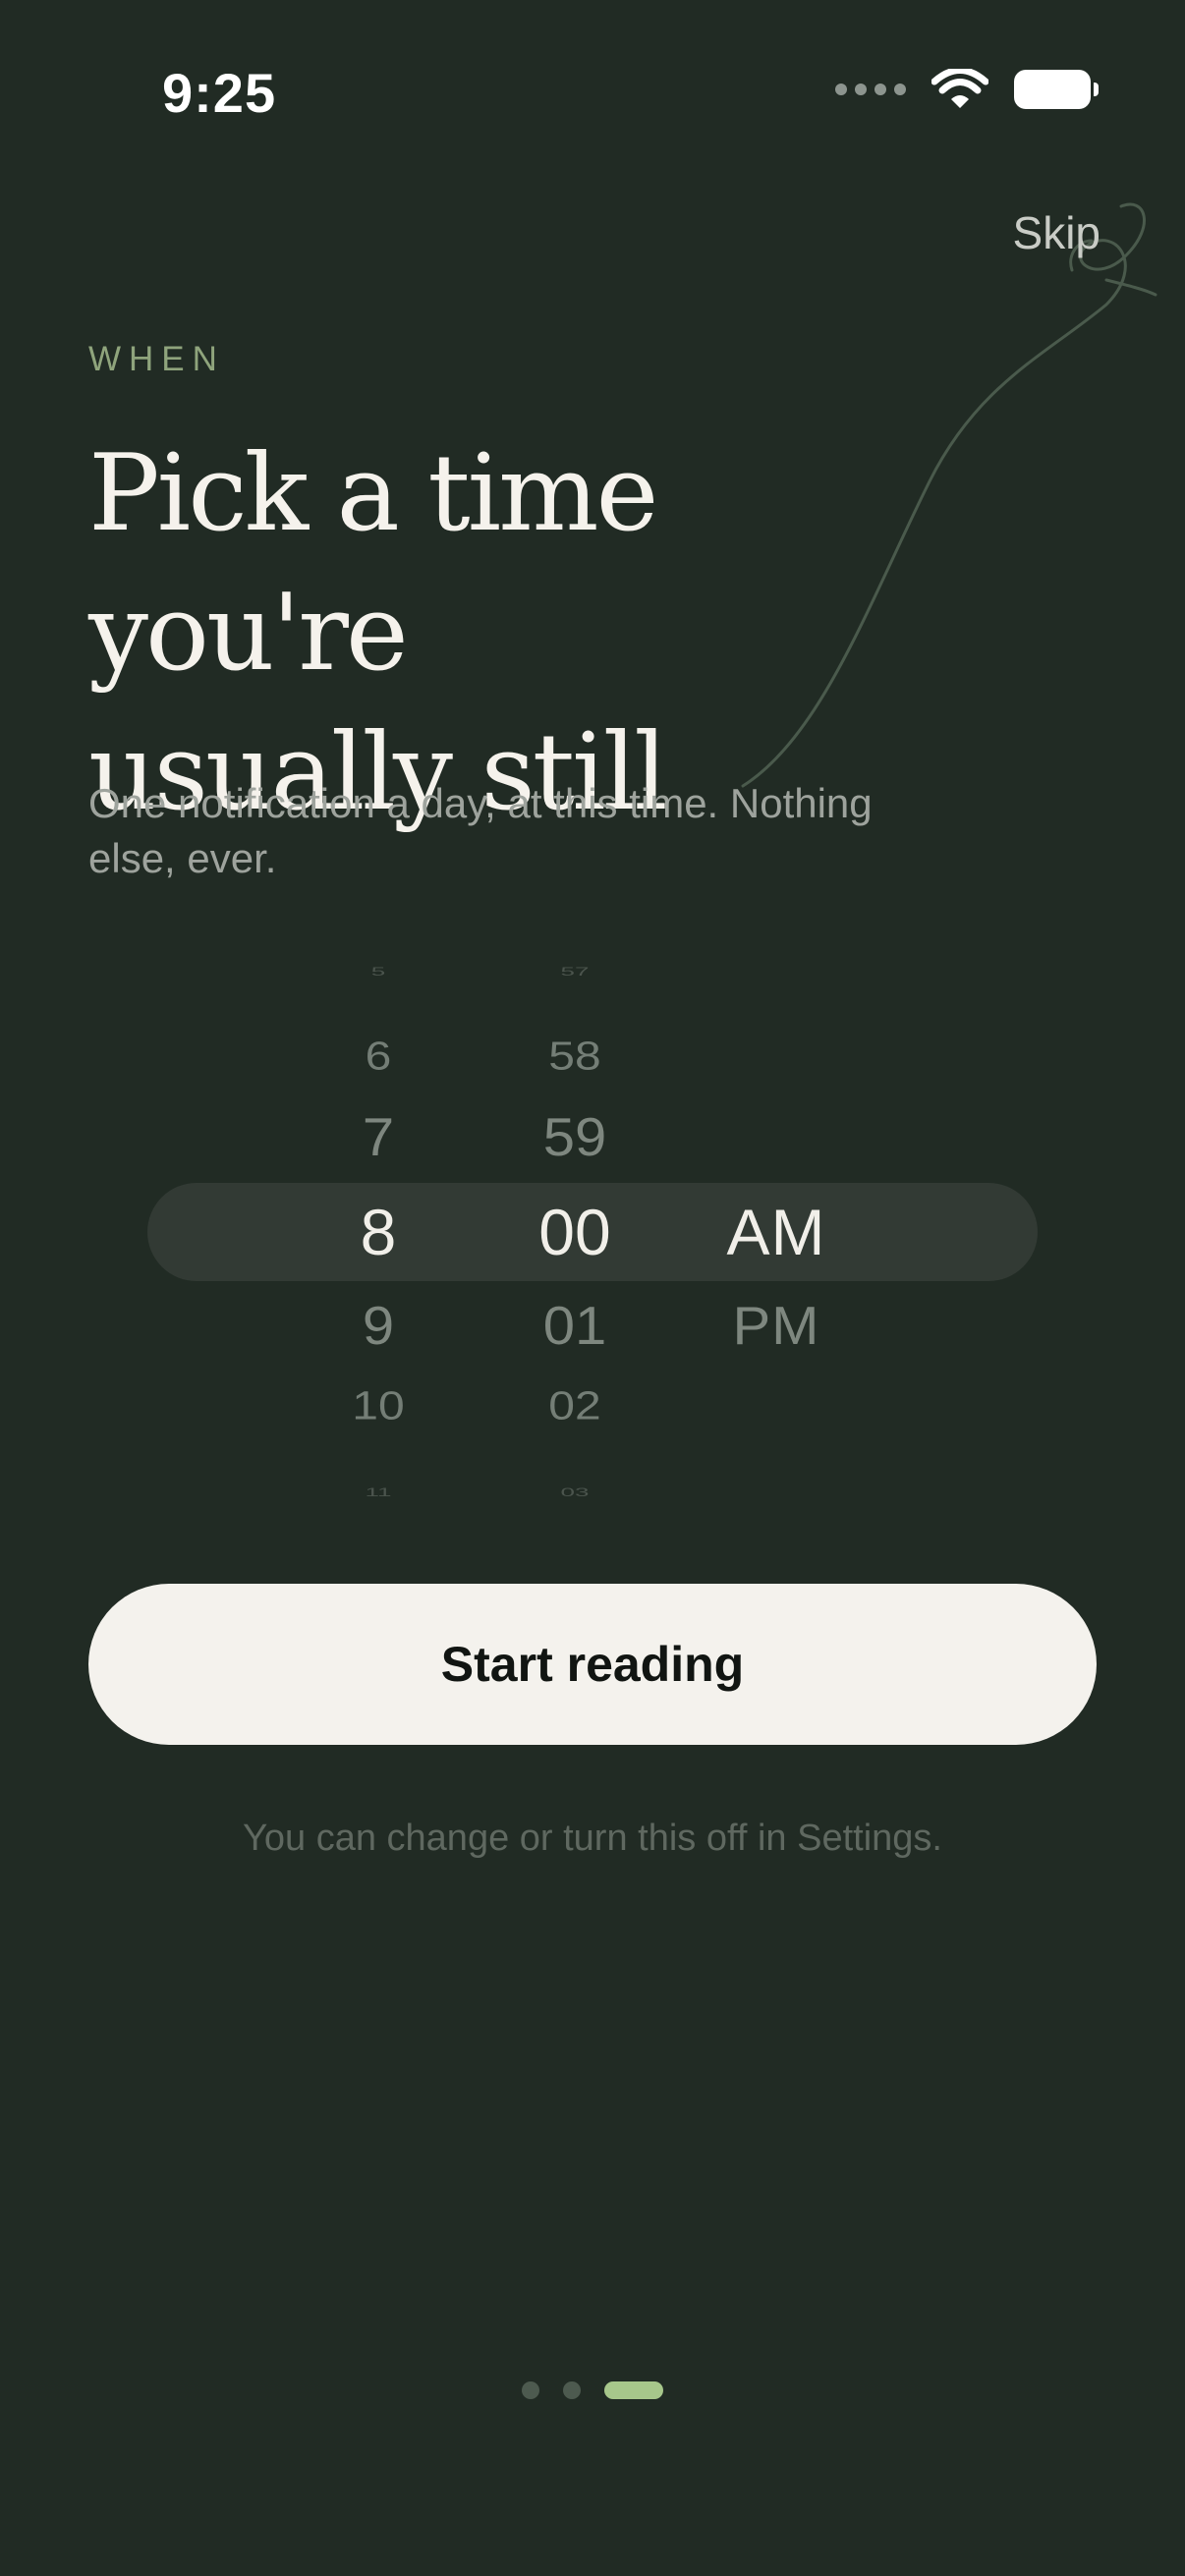 This screenshot has height=2576, width=1185. I want to click on section-eyebrow: WHEN, so click(156, 359).